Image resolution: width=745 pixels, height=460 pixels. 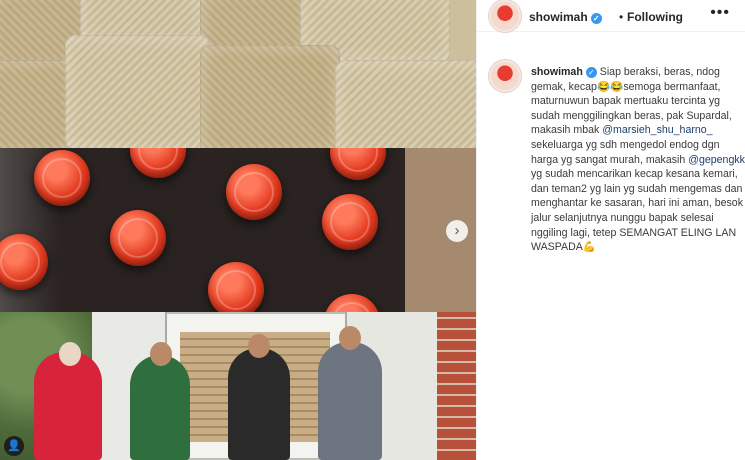 What do you see at coordinates (456, 386) in the screenshot?
I see `brick-wall` at bounding box center [456, 386].